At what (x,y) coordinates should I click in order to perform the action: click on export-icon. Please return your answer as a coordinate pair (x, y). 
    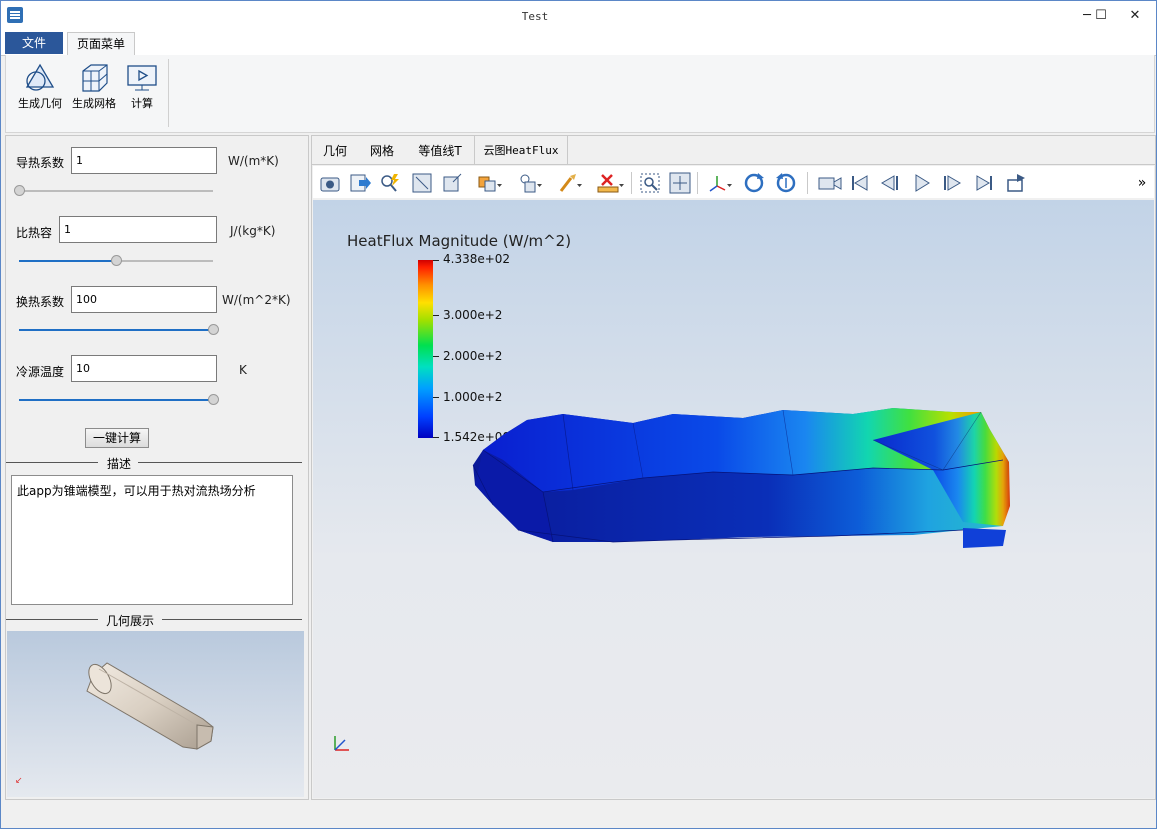
    Looking at the image, I should click on (360, 183).